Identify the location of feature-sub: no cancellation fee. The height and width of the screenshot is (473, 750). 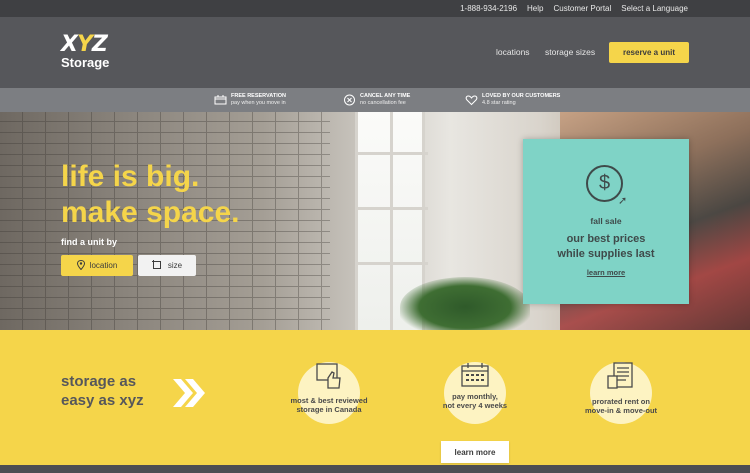
(383, 103).